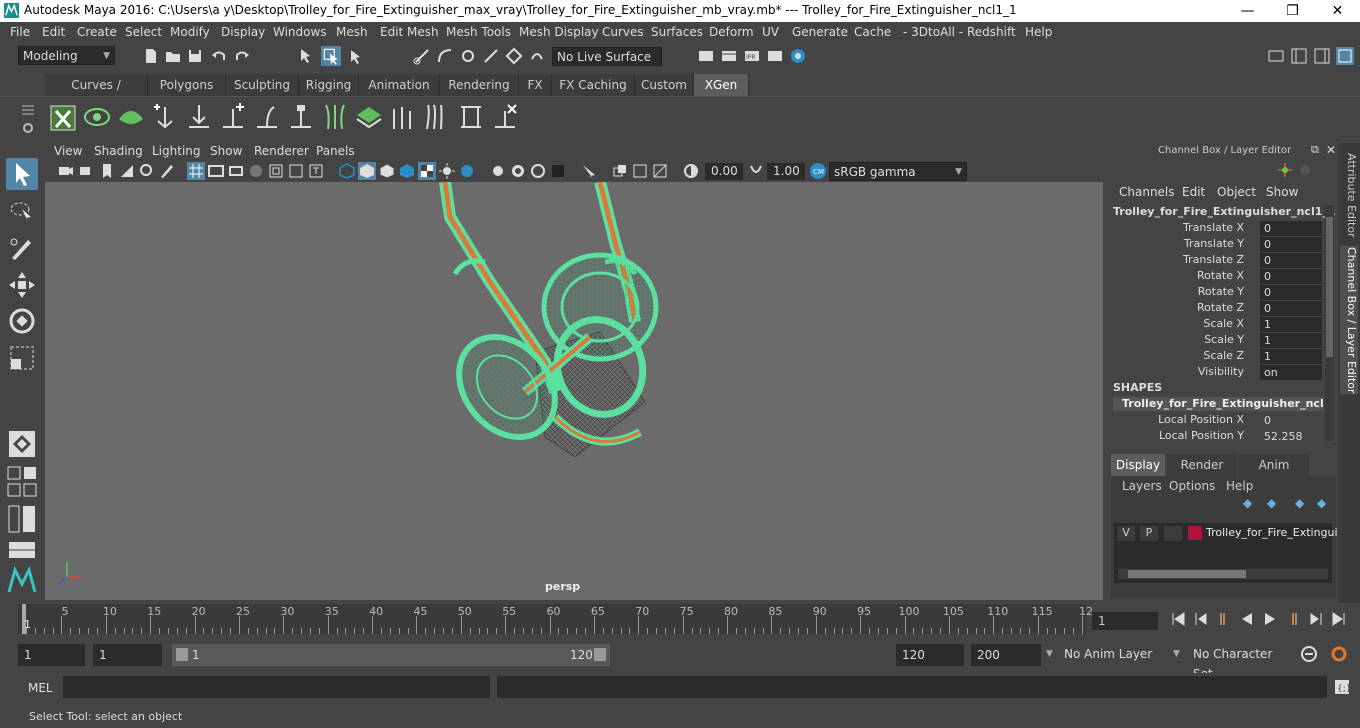  I want to click on toggle-channel-box-icon, so click(1345, 56).